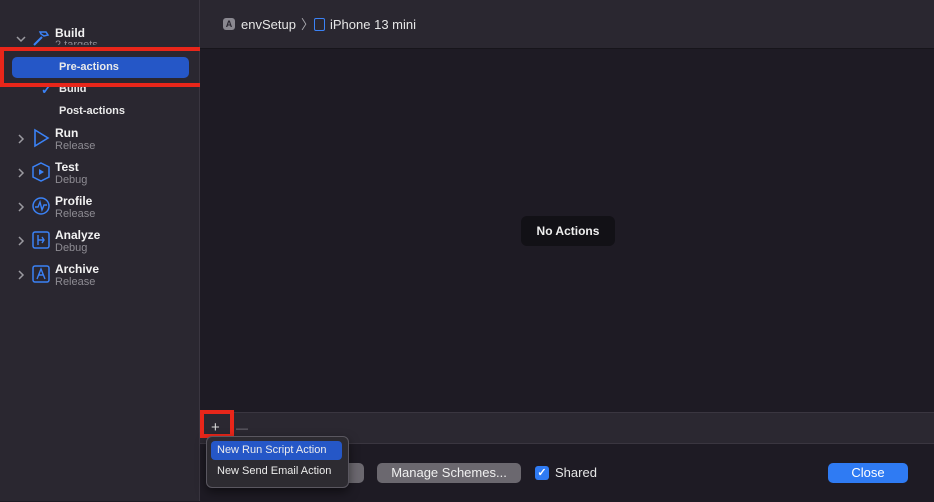 This screenshot has height=502, width=934. Describe the element at coordinates (229, 24) in the screenshot. I see `app-target-icon: A` at that location.